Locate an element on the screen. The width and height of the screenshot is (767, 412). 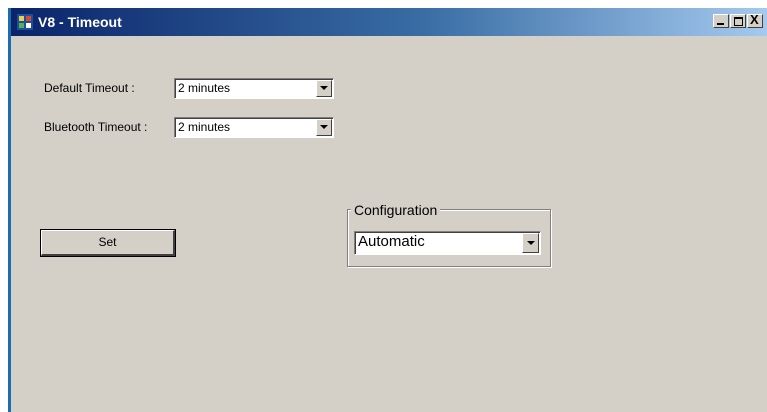
desktop-edge is located at coordinates (4, 206).